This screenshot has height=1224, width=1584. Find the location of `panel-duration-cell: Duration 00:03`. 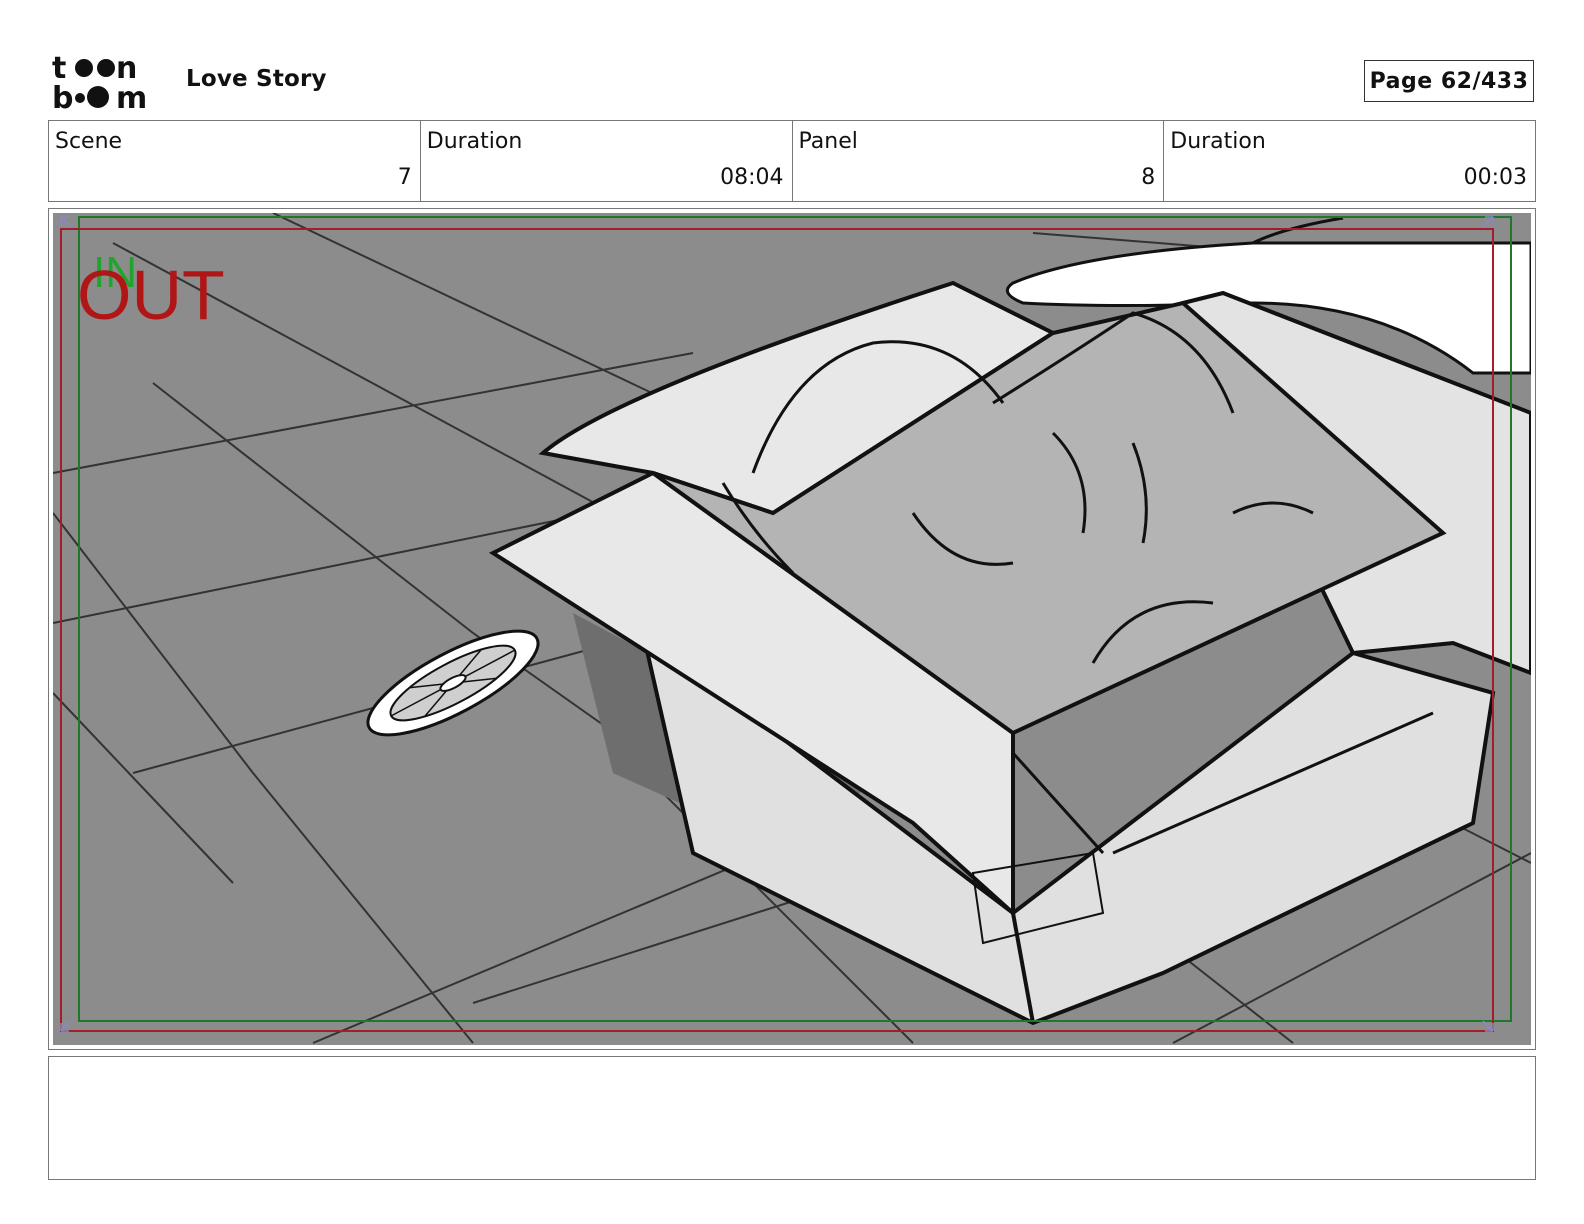

panel-duration-cell: Duration 00:03 is located at coordinates (1349, 161).